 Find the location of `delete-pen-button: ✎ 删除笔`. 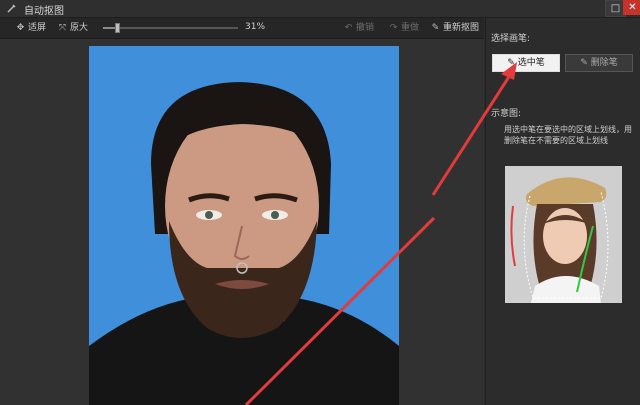

delete-pen-button: ✎ 删除笔 is located at coordinates (599, 63).